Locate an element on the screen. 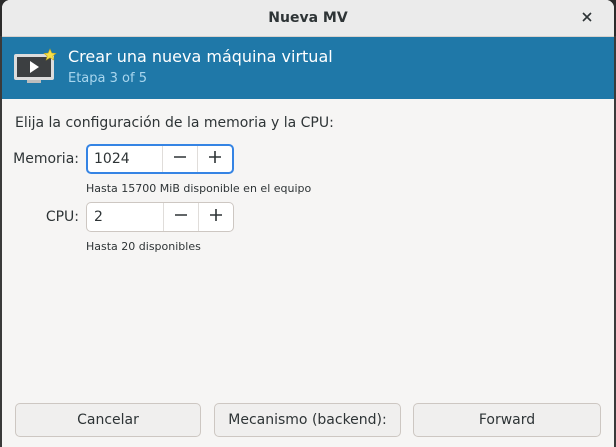 The height and width of the screenshot is (447, 616). memory-hint: Hasta 15700 MiB disponible en el equipo is located at coordinates (199, 188).